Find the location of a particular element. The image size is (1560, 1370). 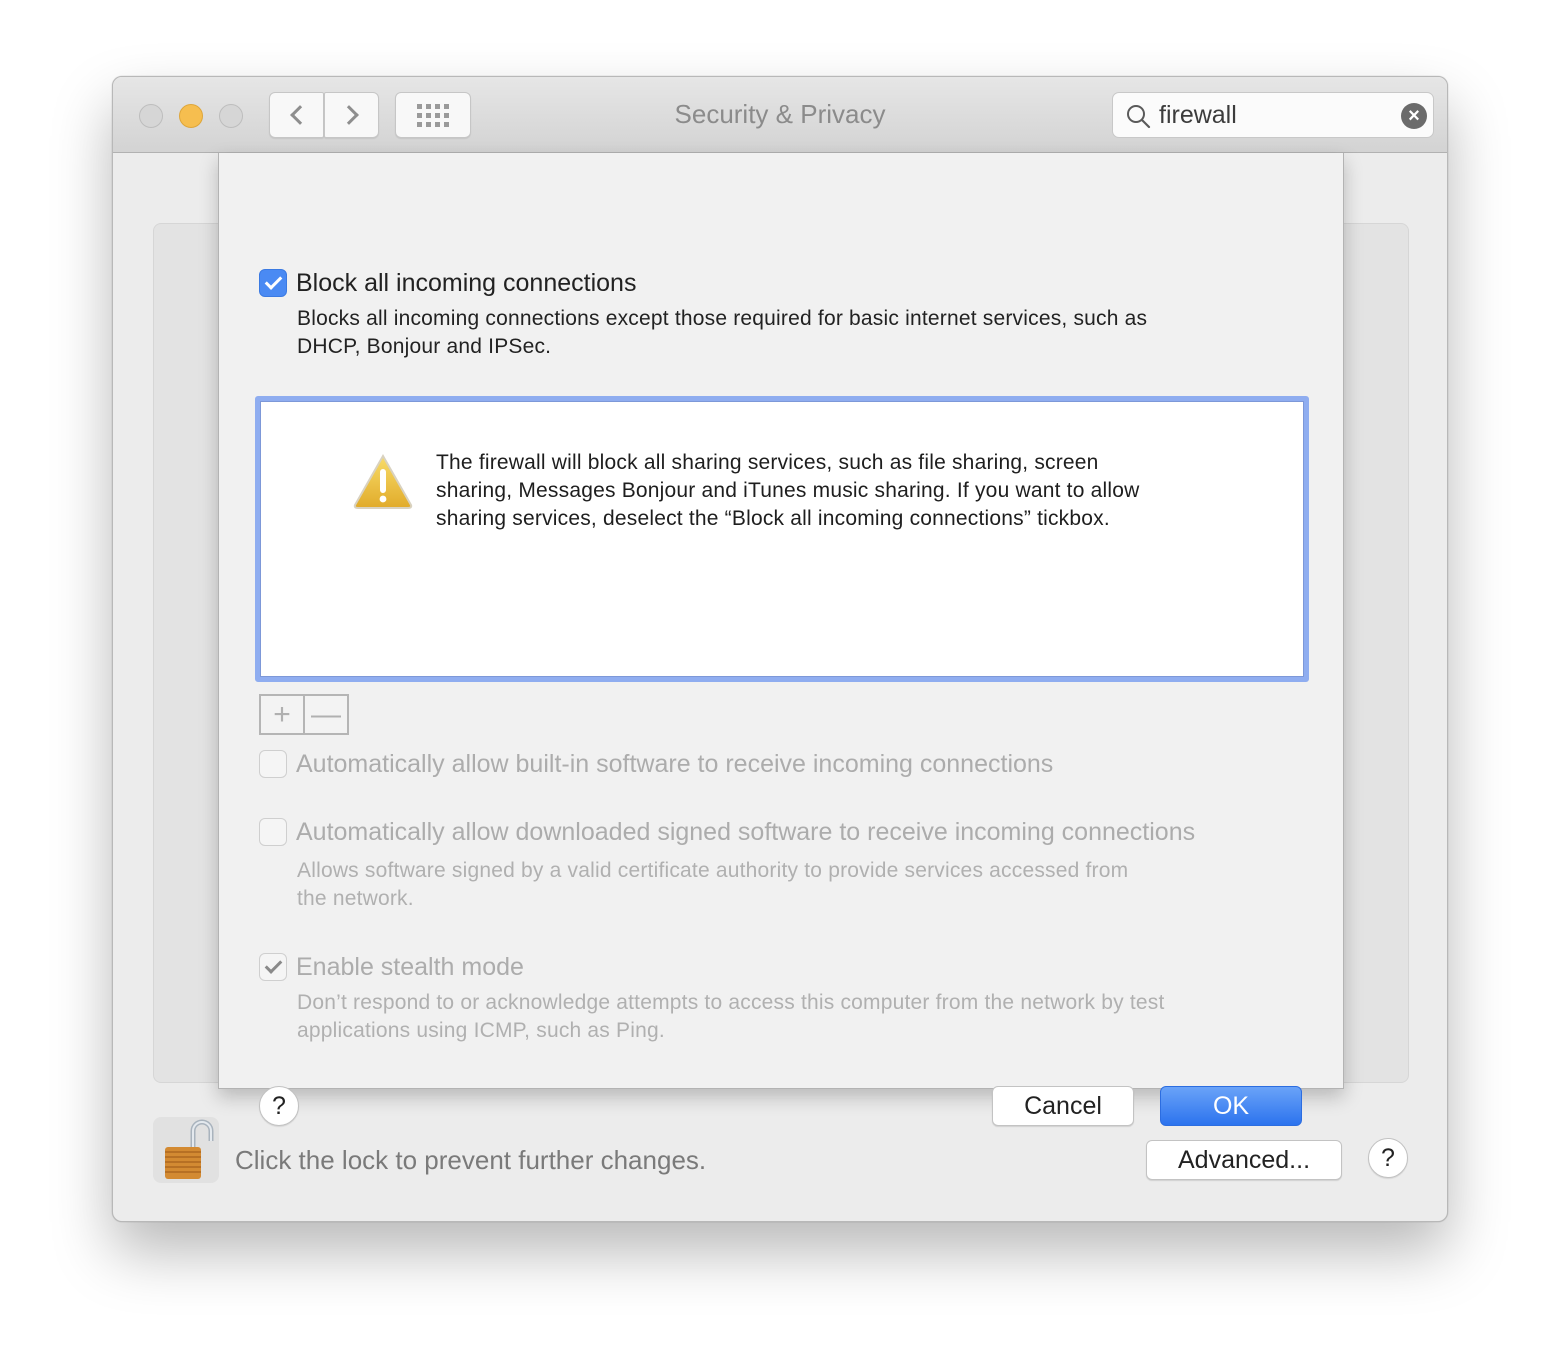

search-field: × is located at coordinates (1273, 115).